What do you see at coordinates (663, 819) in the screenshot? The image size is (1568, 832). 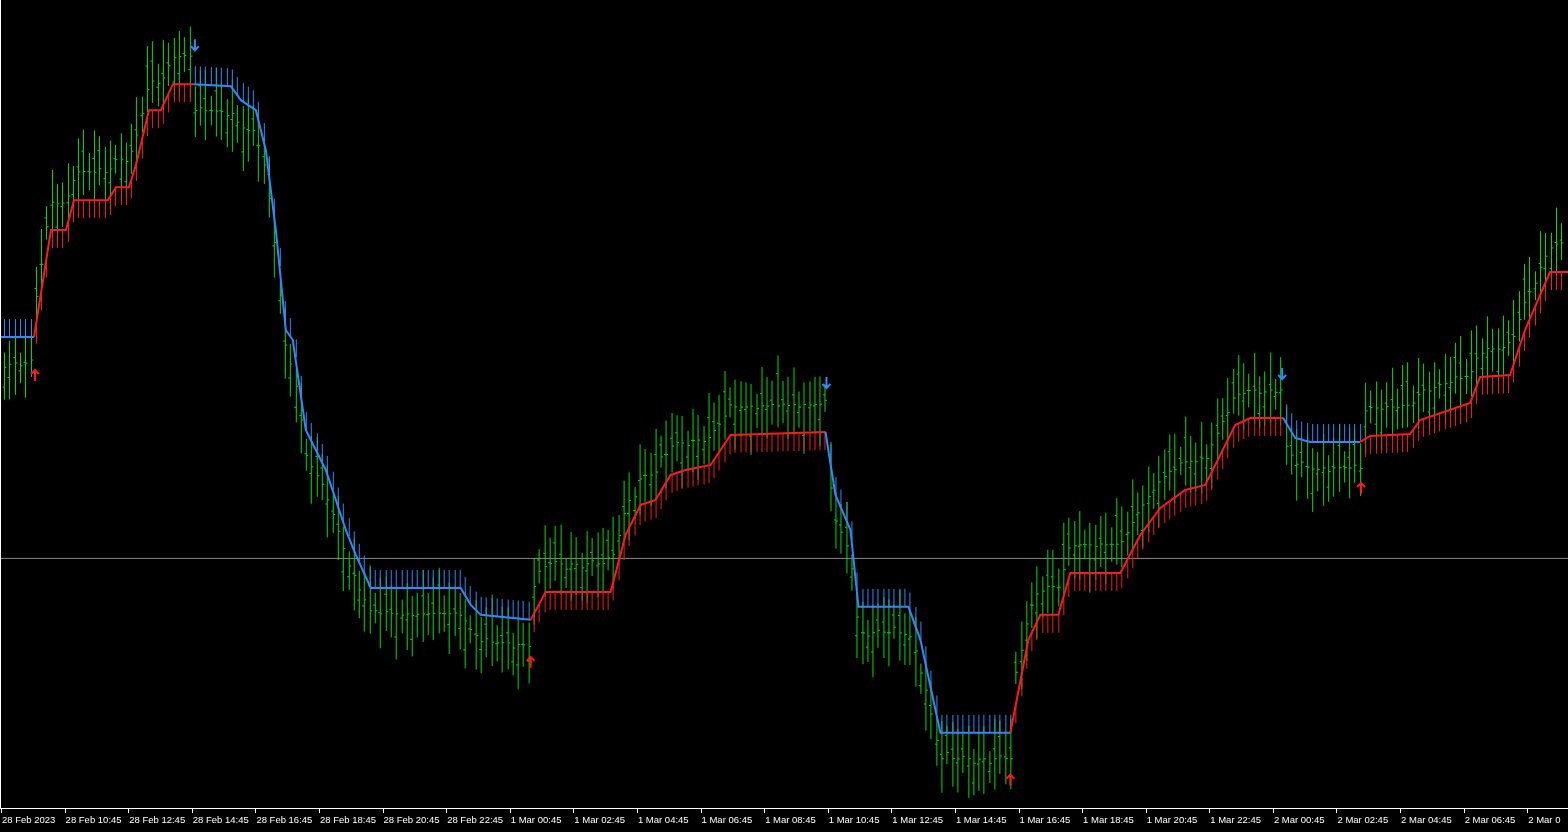 I see `axis-label: 1 Mar 04:45` at bounding box center [663, 819].